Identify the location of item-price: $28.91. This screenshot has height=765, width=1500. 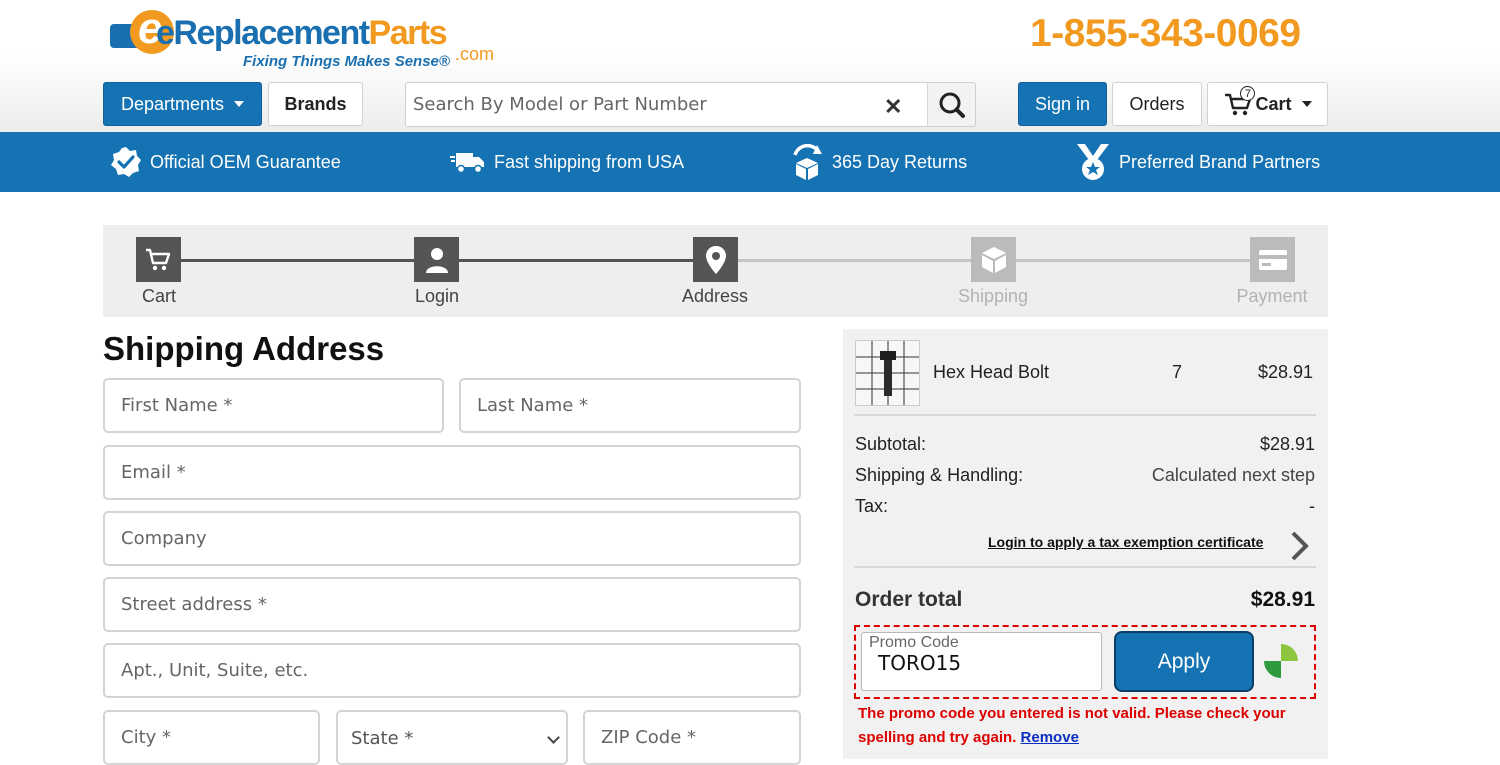
(1286, 372).